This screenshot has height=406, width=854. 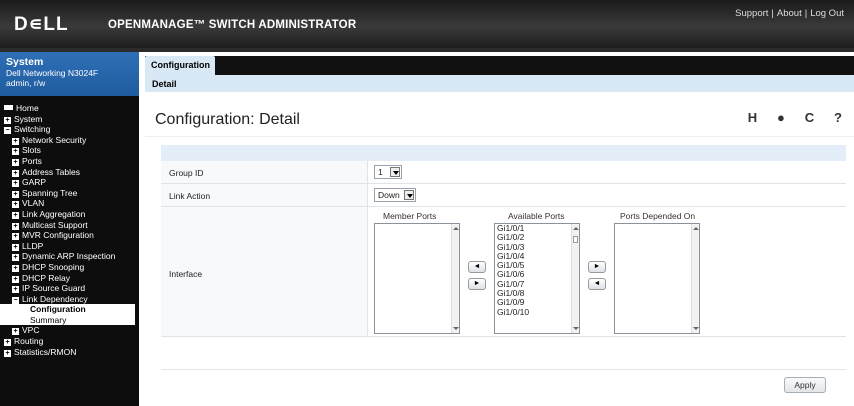 What do you see at coordinates (752, 118) in the screenshot?
I see `save-icon: H` at bounding box center [752, 118].